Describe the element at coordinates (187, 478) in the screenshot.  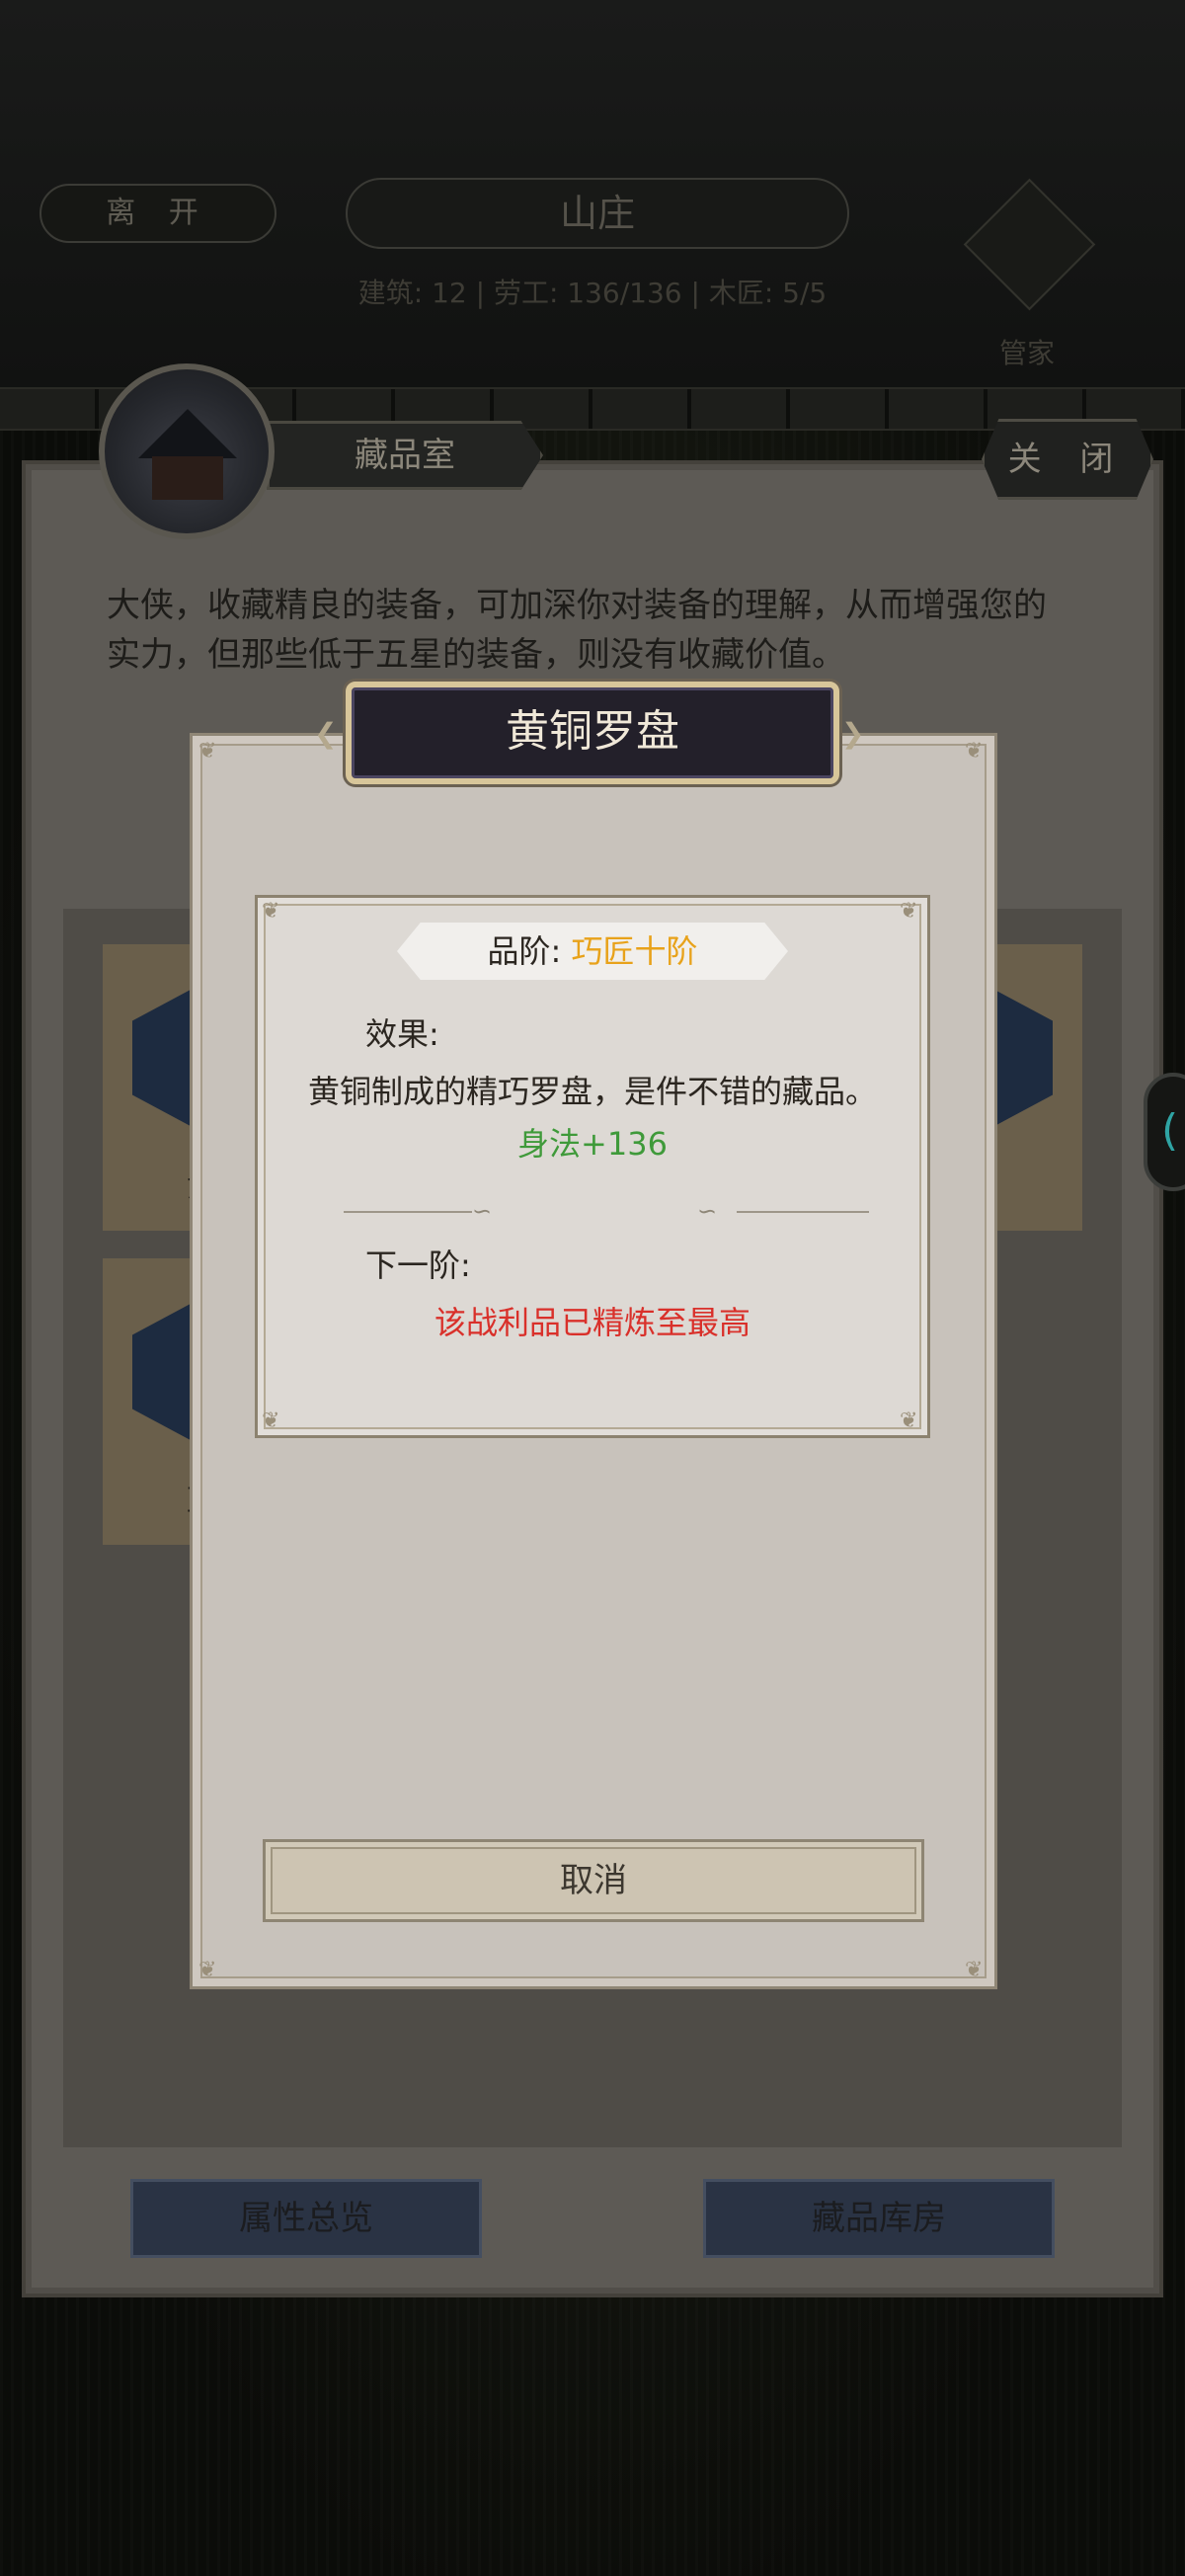
I see `building-body-icon` at that location.